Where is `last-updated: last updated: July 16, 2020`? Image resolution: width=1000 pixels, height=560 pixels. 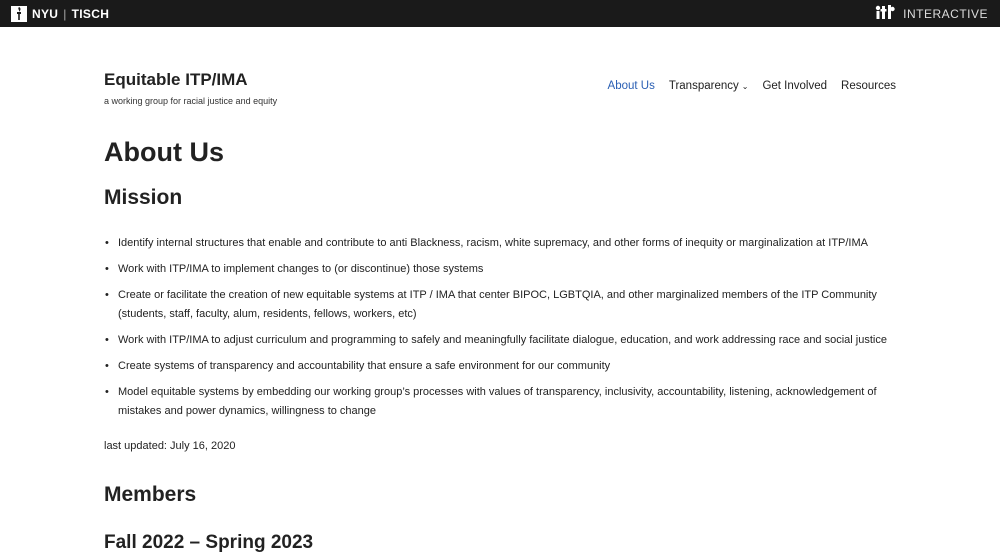 last-updated: last updated: July 16, 2020 is located at coordinates (170, 446).